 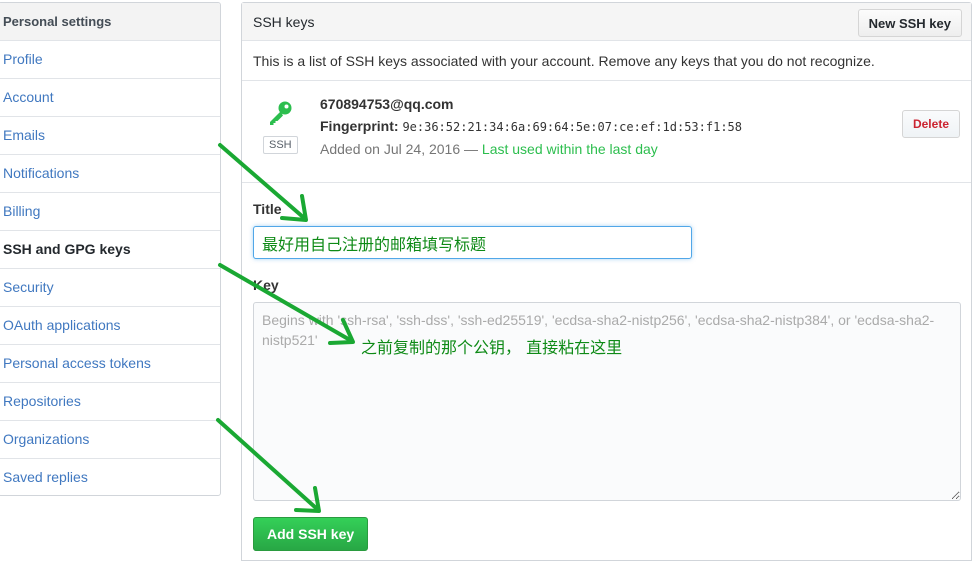 What do you see at coordinates (110, 326) in the screenshot?
I see `sidebar-item-oauth-applications: OAuth applications` at bounding box center [110, 326].